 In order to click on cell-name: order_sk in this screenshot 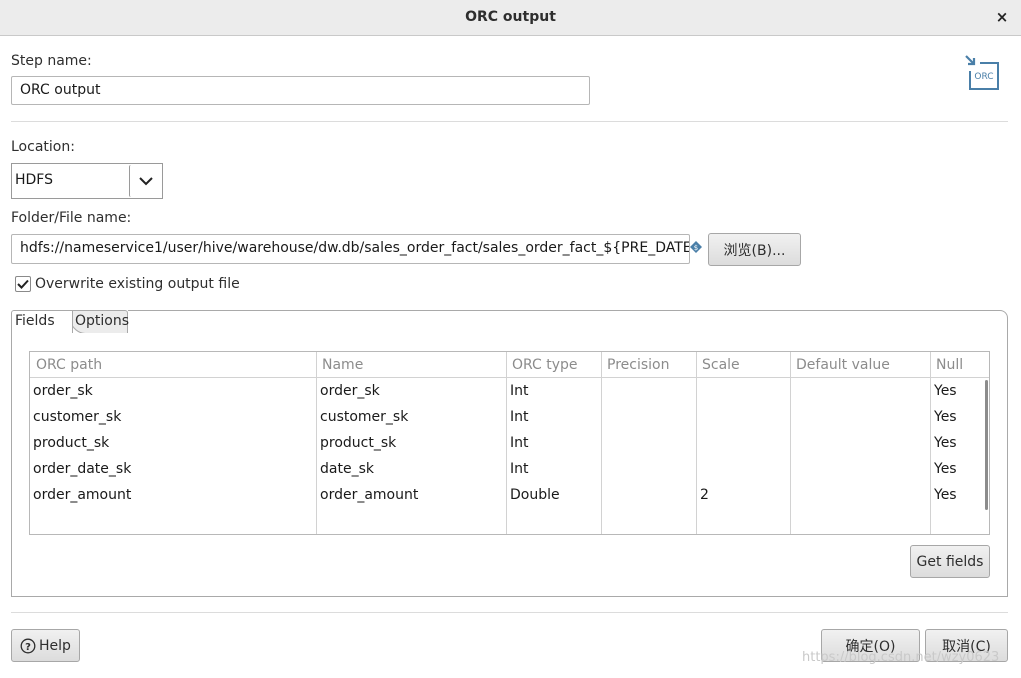, I will do `click(348, 391)`.